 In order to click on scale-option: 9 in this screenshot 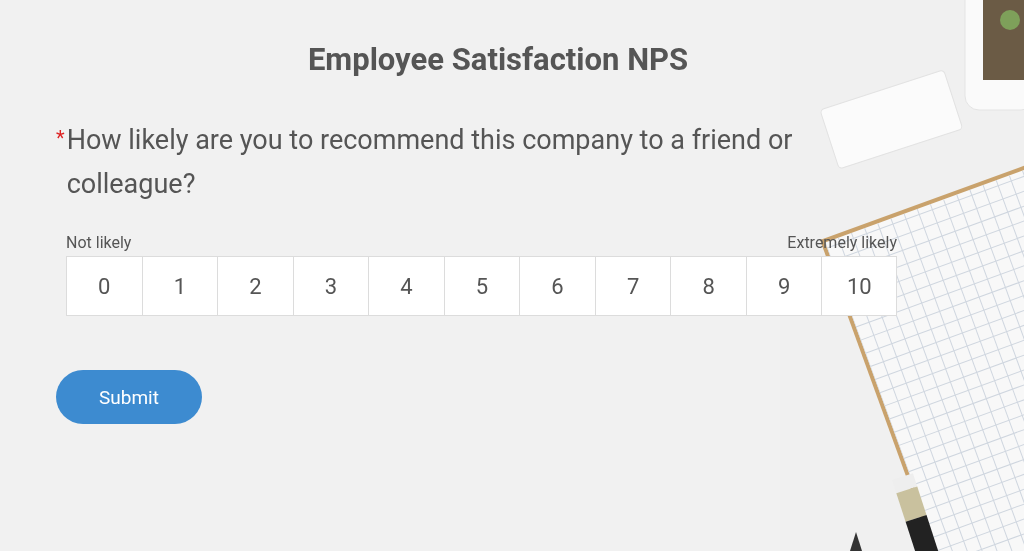, I will do `click(783, 286)`.